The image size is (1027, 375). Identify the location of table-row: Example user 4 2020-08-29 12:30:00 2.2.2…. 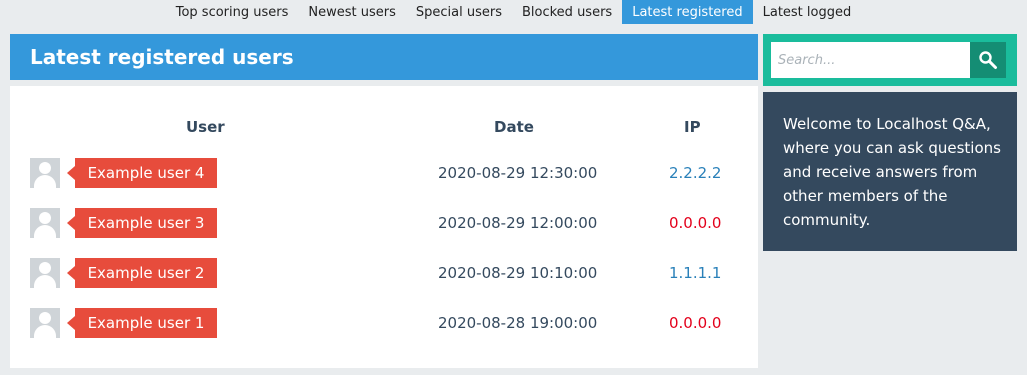
(380, 175).